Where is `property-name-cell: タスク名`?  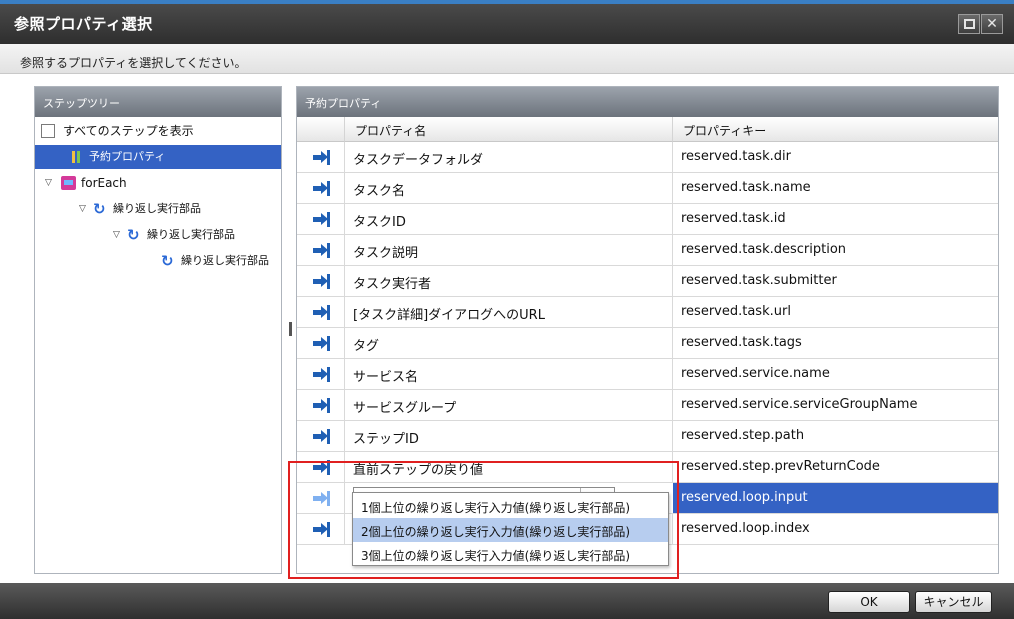 property-name-cell: タスク名 is located at coordinates (509, 188).